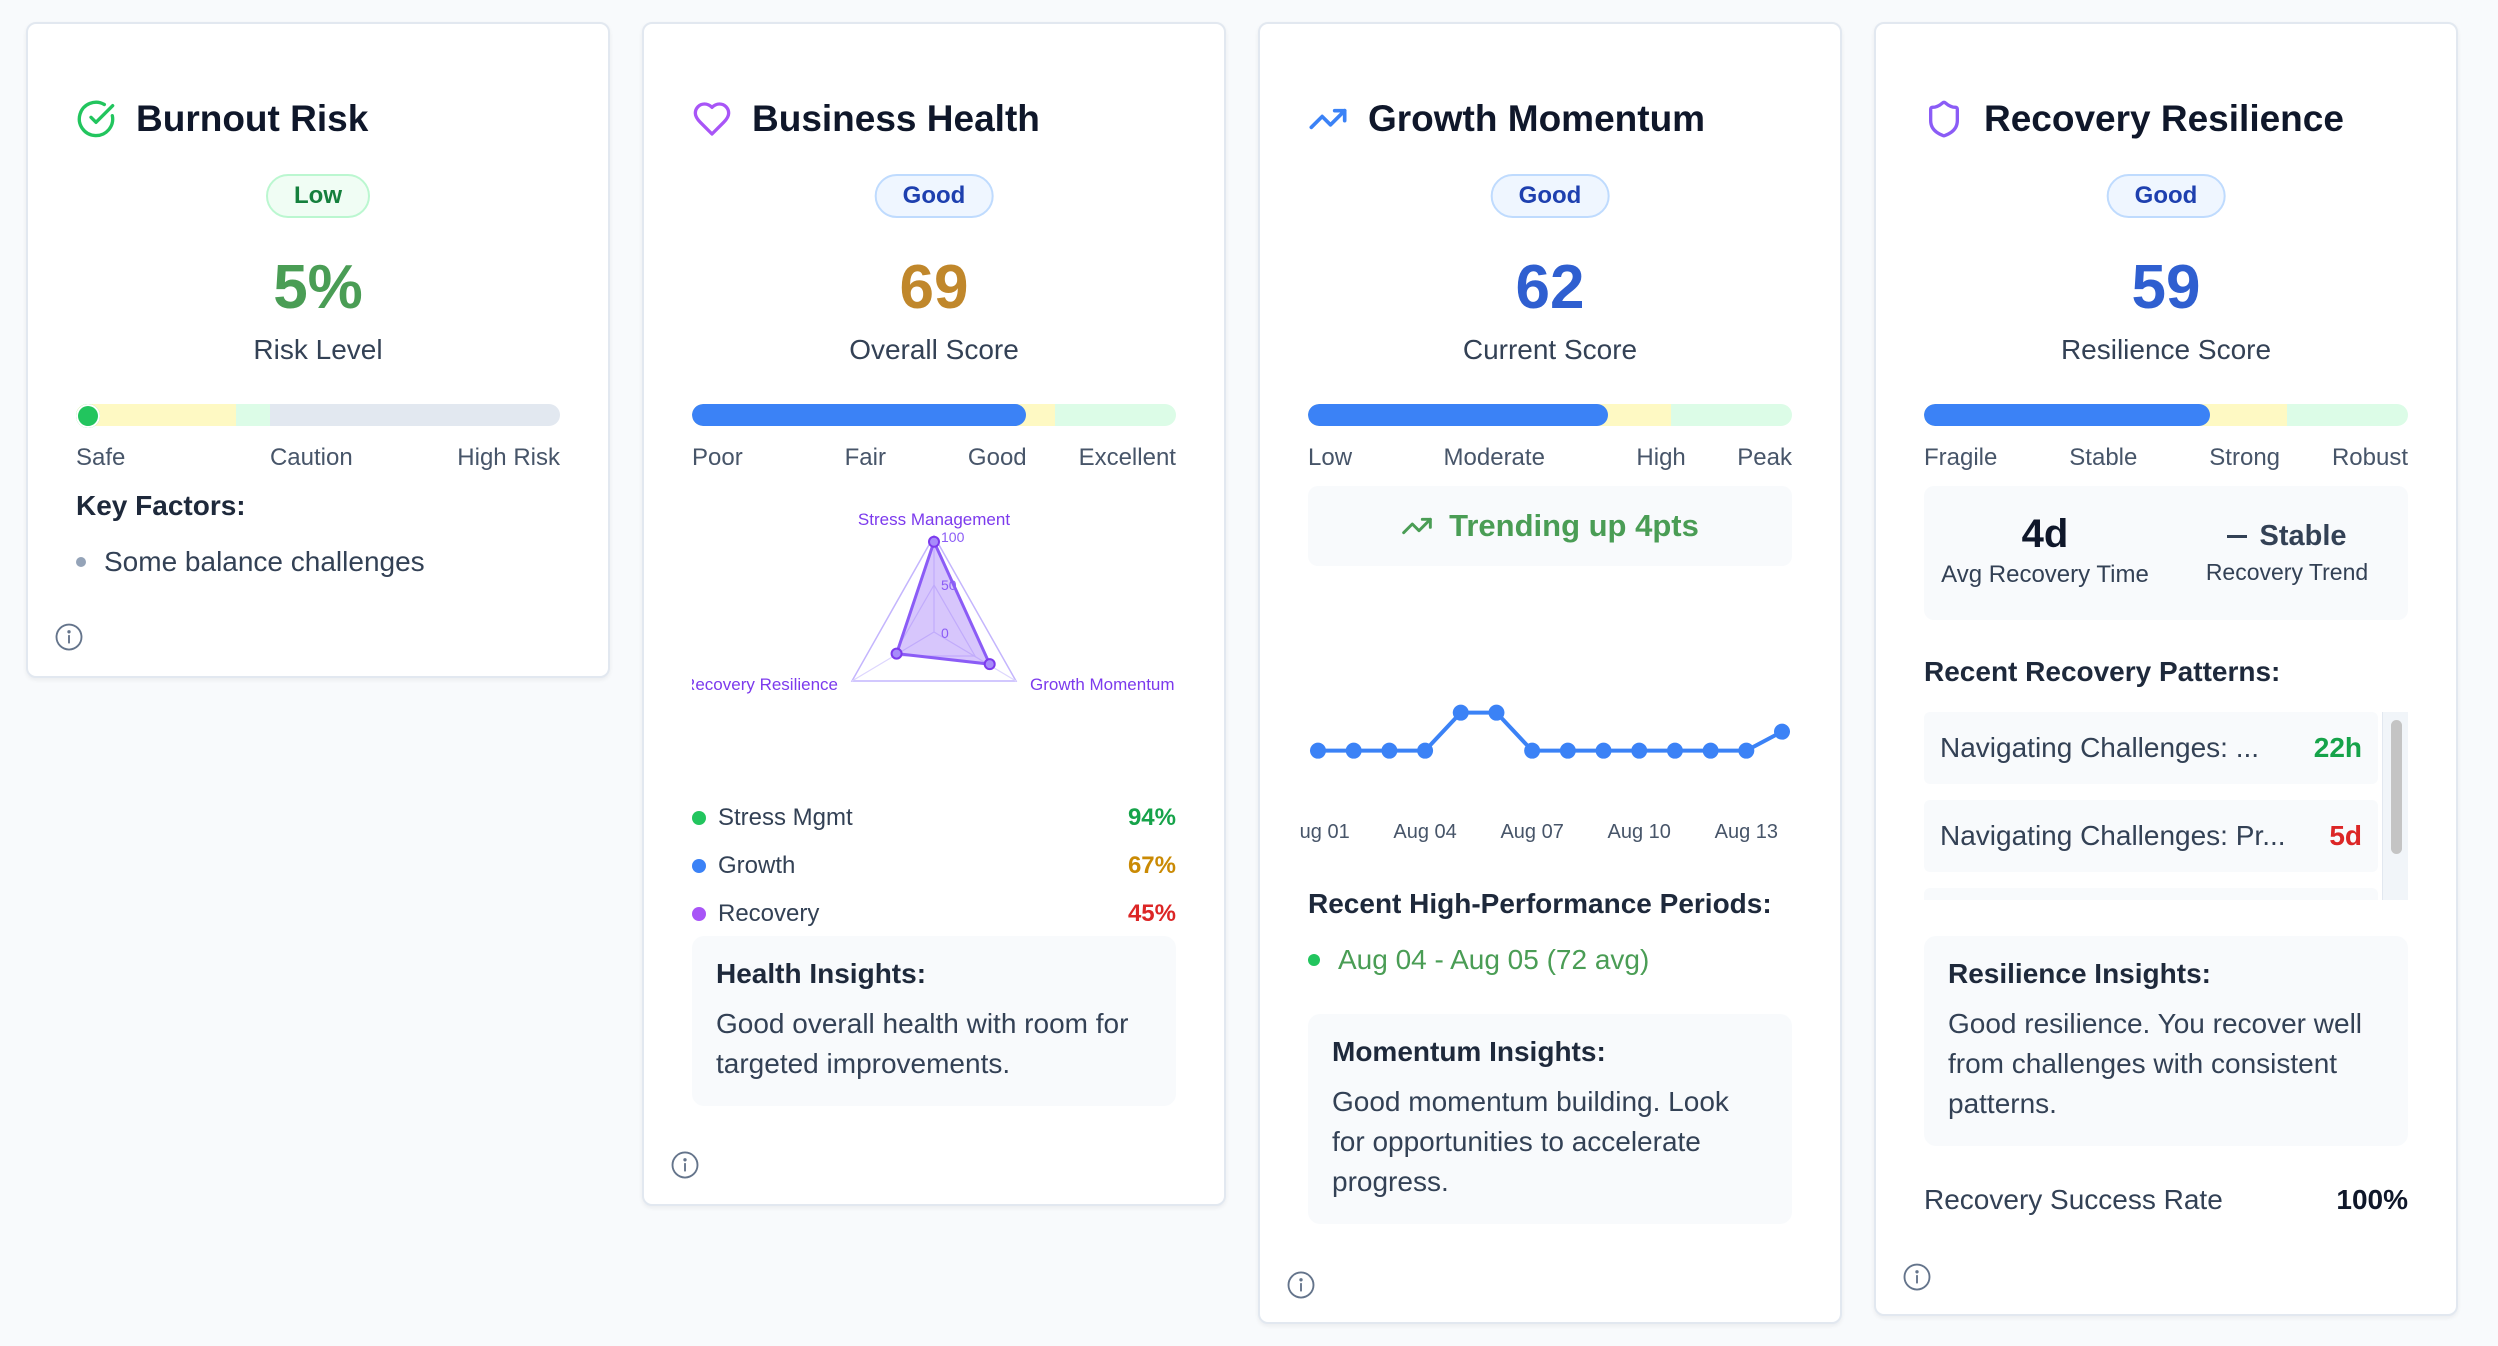 The width and height of the screenshot is (2498, 1346). Describe the element at coordinates (250, 562) in the screenshot. I see `key-factor-item: Some balance challenges` at that location.